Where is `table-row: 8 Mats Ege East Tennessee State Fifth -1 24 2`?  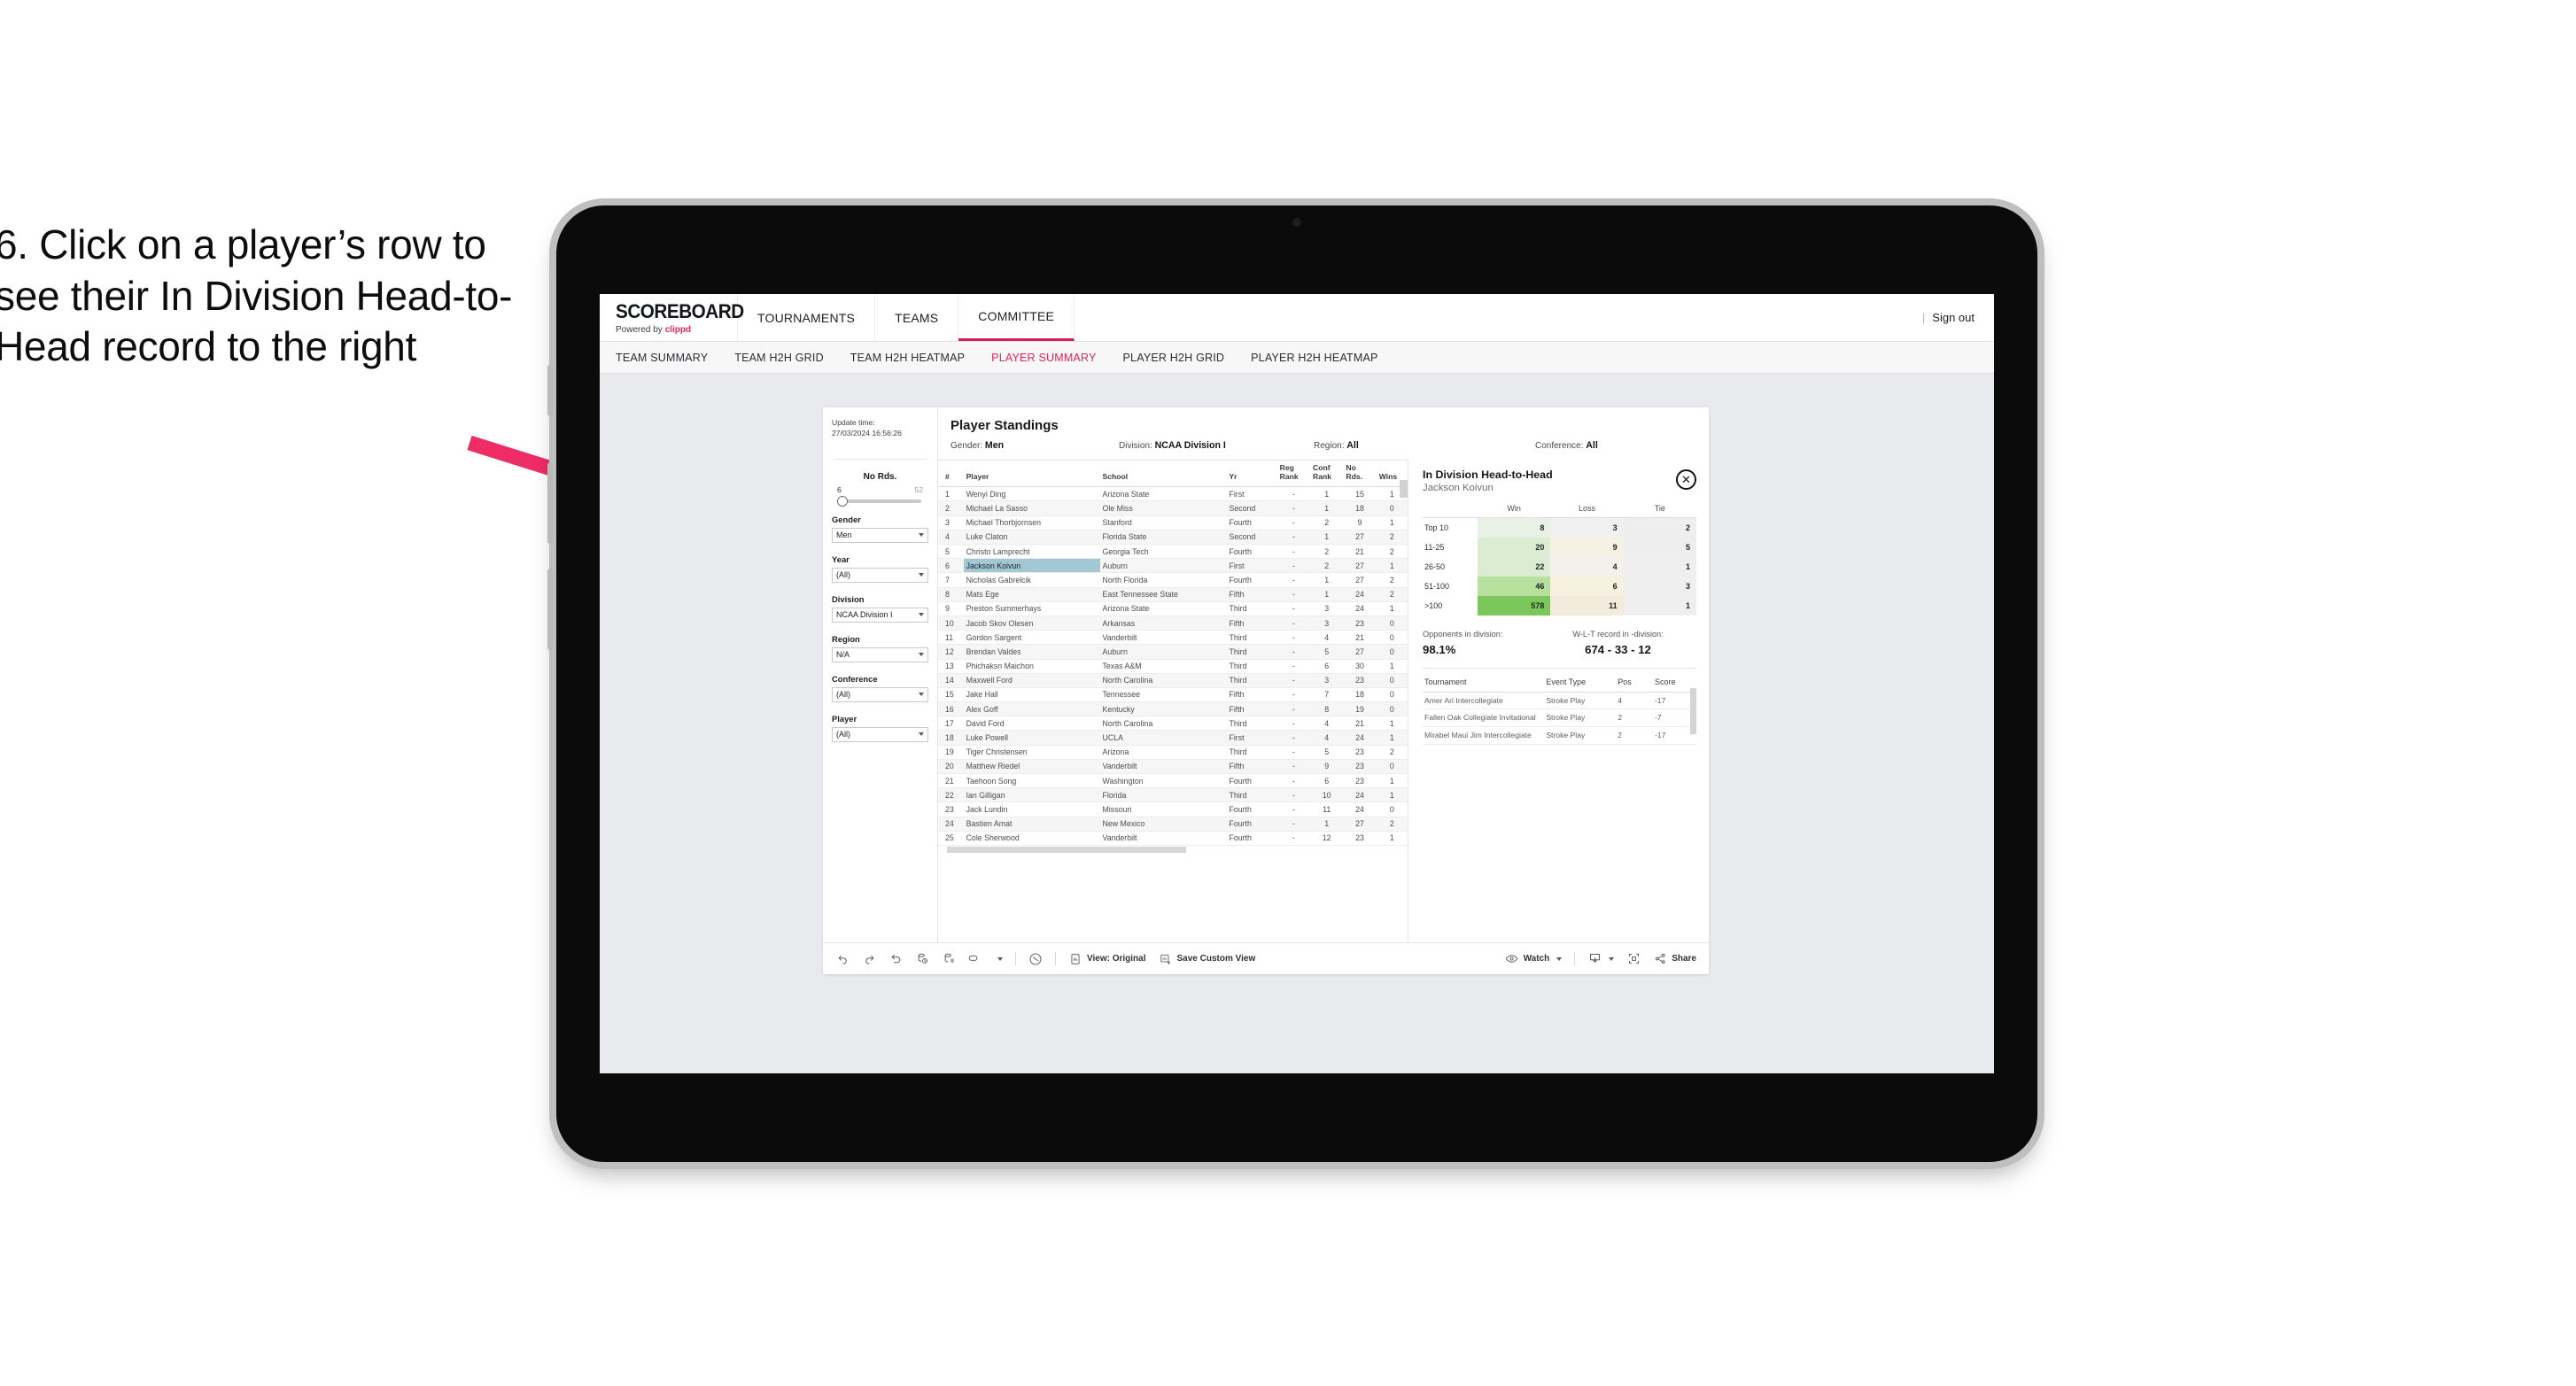 table-row: 8 Mats Ege East Tennessee State Fifth -1 24 2 is located at coordinates (1173, 595).